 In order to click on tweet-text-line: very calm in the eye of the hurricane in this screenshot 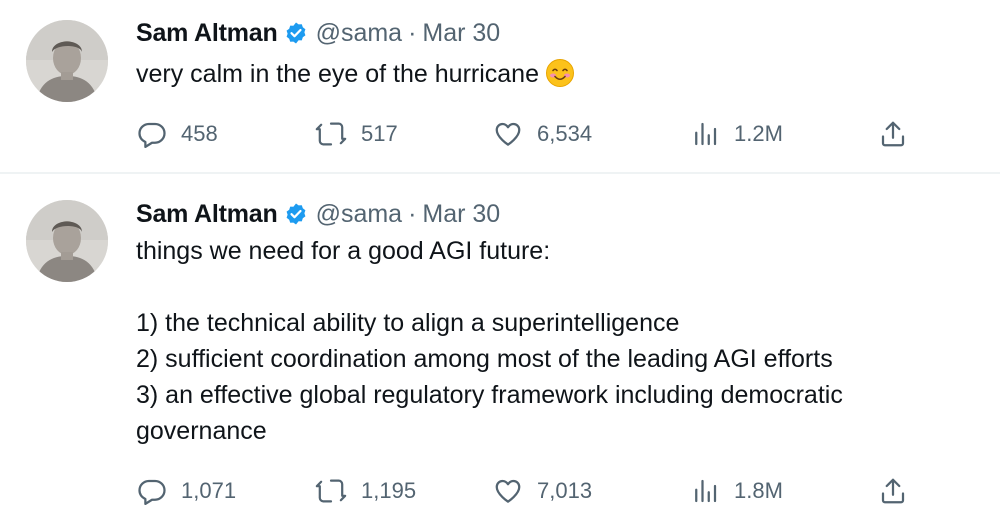, I will do `click(556, 74)`.